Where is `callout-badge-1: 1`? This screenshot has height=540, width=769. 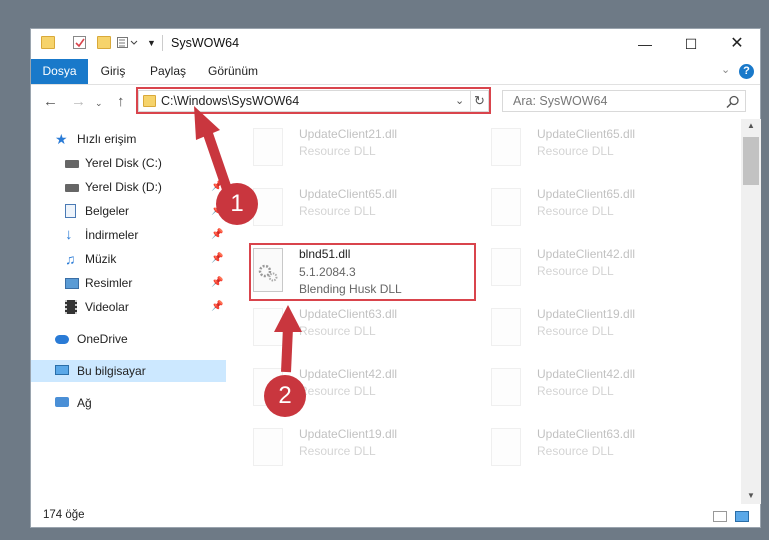 callout-badge-1: 1 is located at coordinates (237, 204).